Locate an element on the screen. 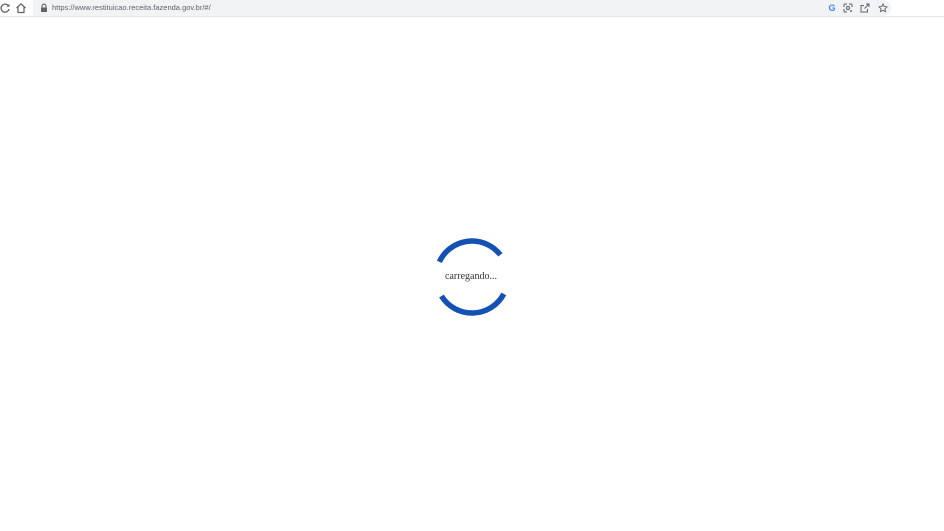 This screenshot has height=531, width=944. star-icon is located at coordinates (883, 8).